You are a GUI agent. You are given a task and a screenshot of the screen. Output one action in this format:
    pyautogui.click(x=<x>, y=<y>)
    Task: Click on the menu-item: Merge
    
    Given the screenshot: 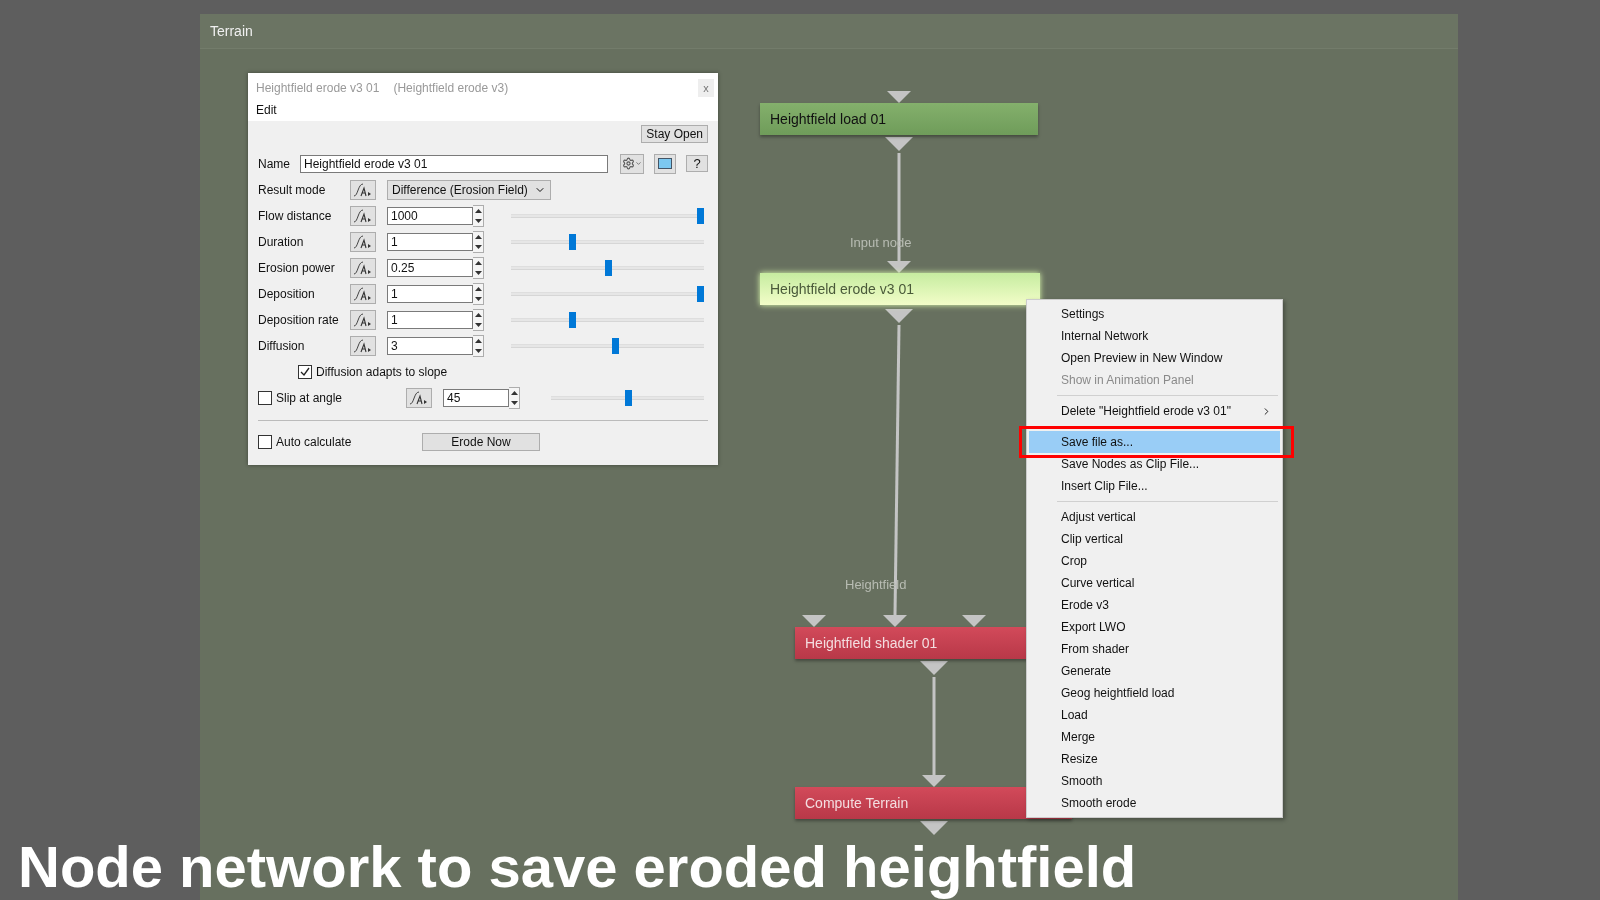 What is the action you would take?
    pyautogui.click(x=1154, y=737)
    